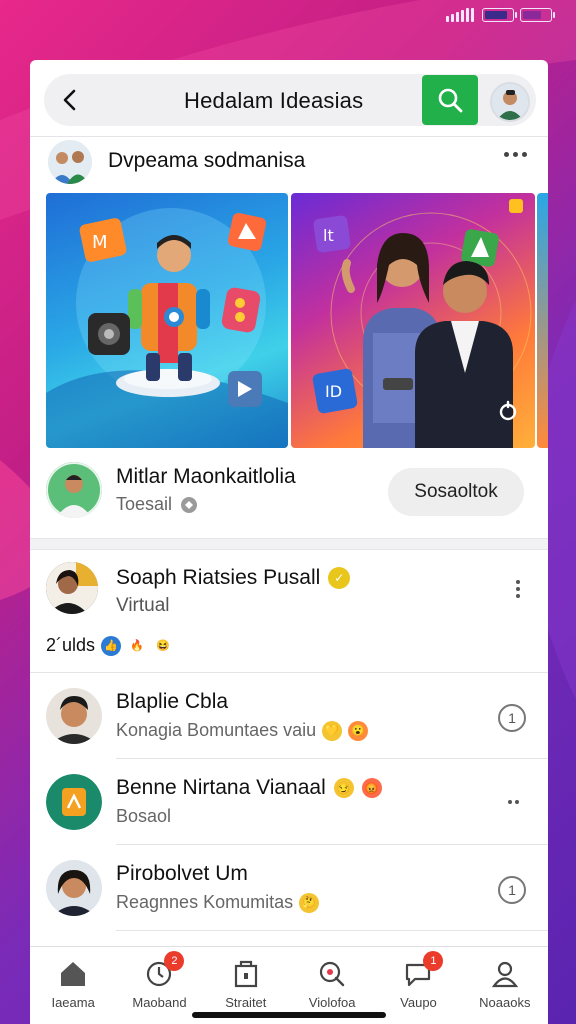  I want to click on reactions-row: 2´ulds 👍 🔥 😆, so click(110, 645).